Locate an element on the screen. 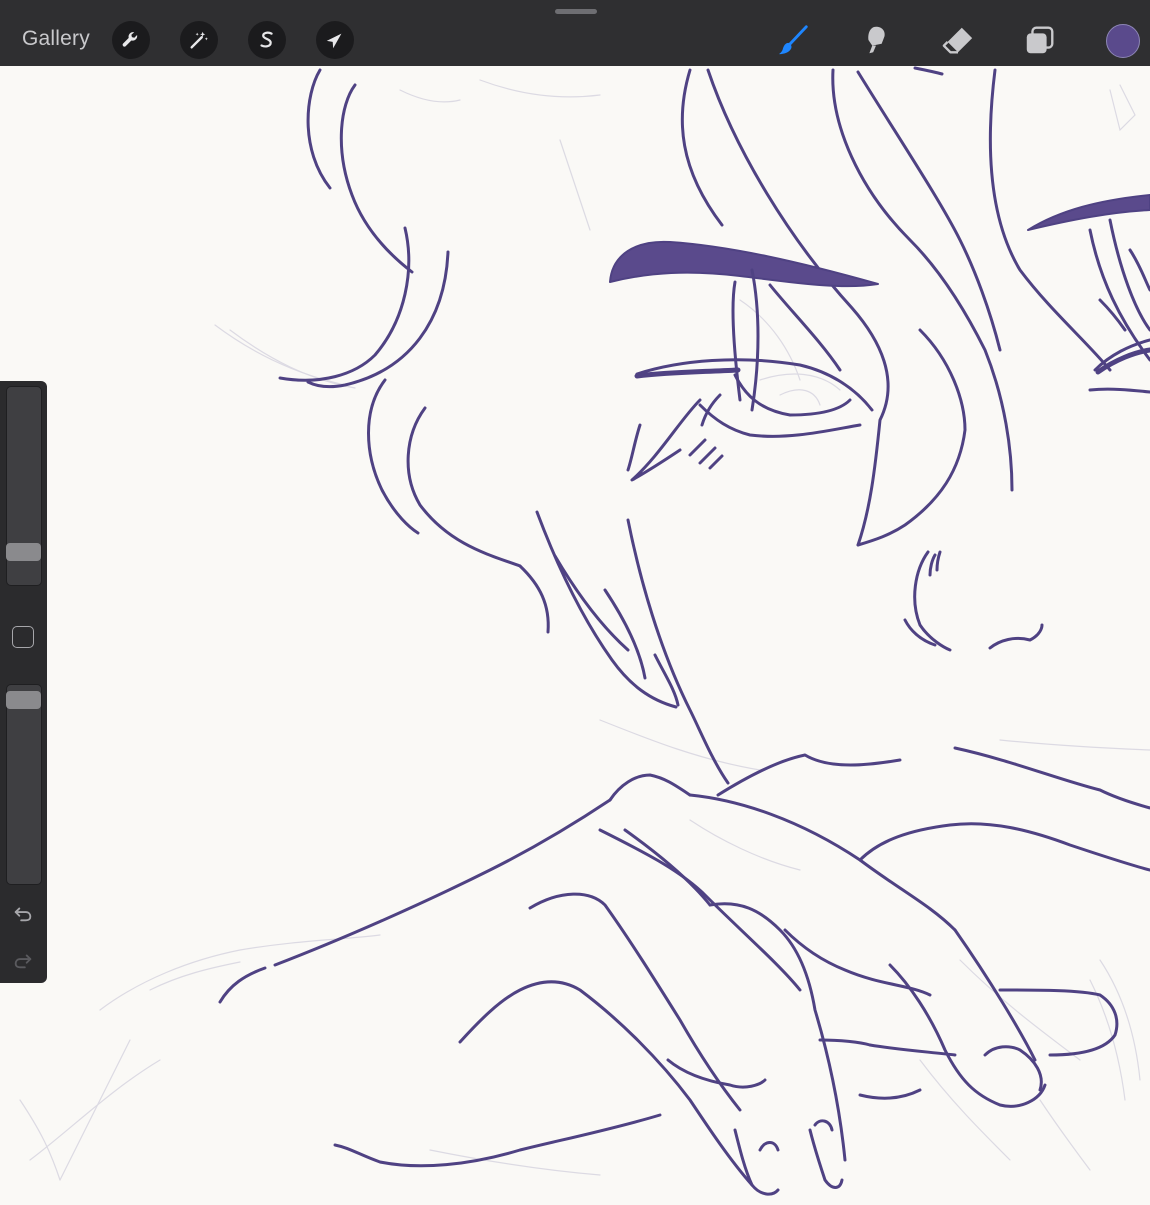 The width and height of the screenshot is (1150, 1205). redo-button is located at coordinates (23, 960).